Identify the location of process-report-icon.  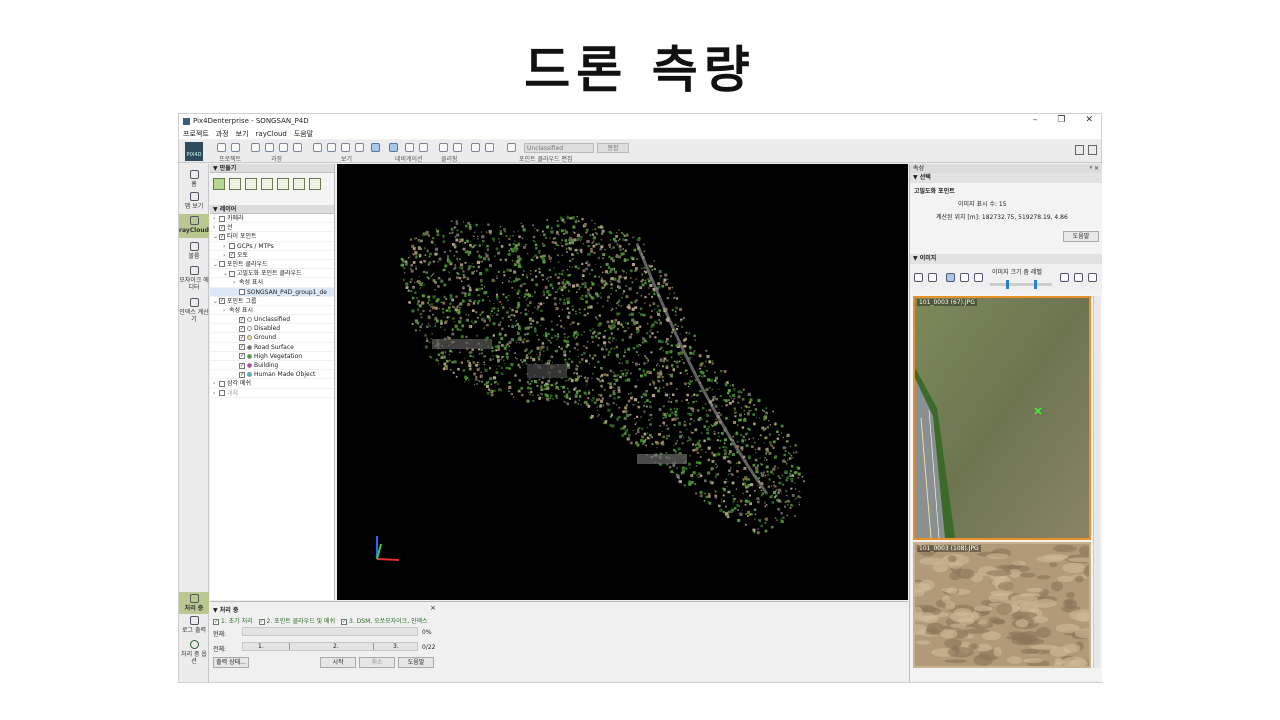
(255, 147).